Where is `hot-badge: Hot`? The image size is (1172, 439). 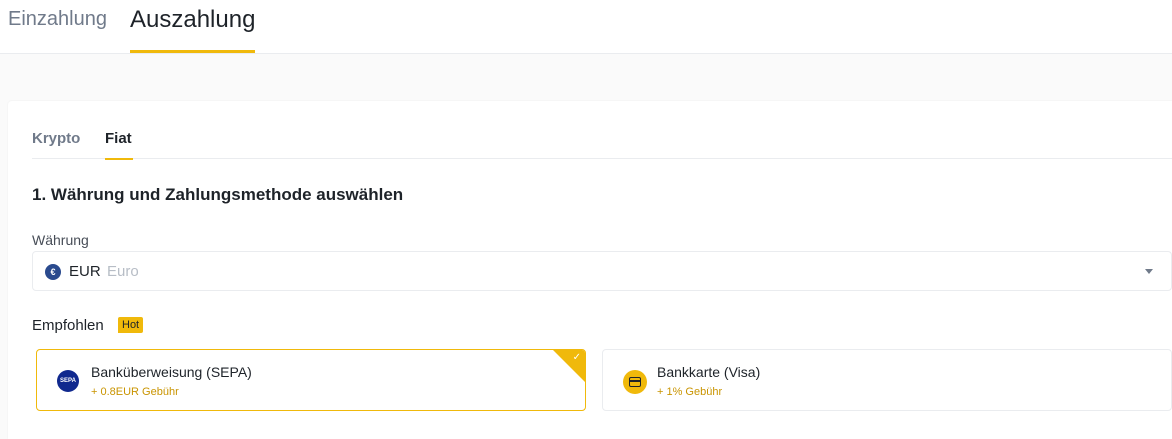 hot-badge: Hot is located at coordinates (131, 325).